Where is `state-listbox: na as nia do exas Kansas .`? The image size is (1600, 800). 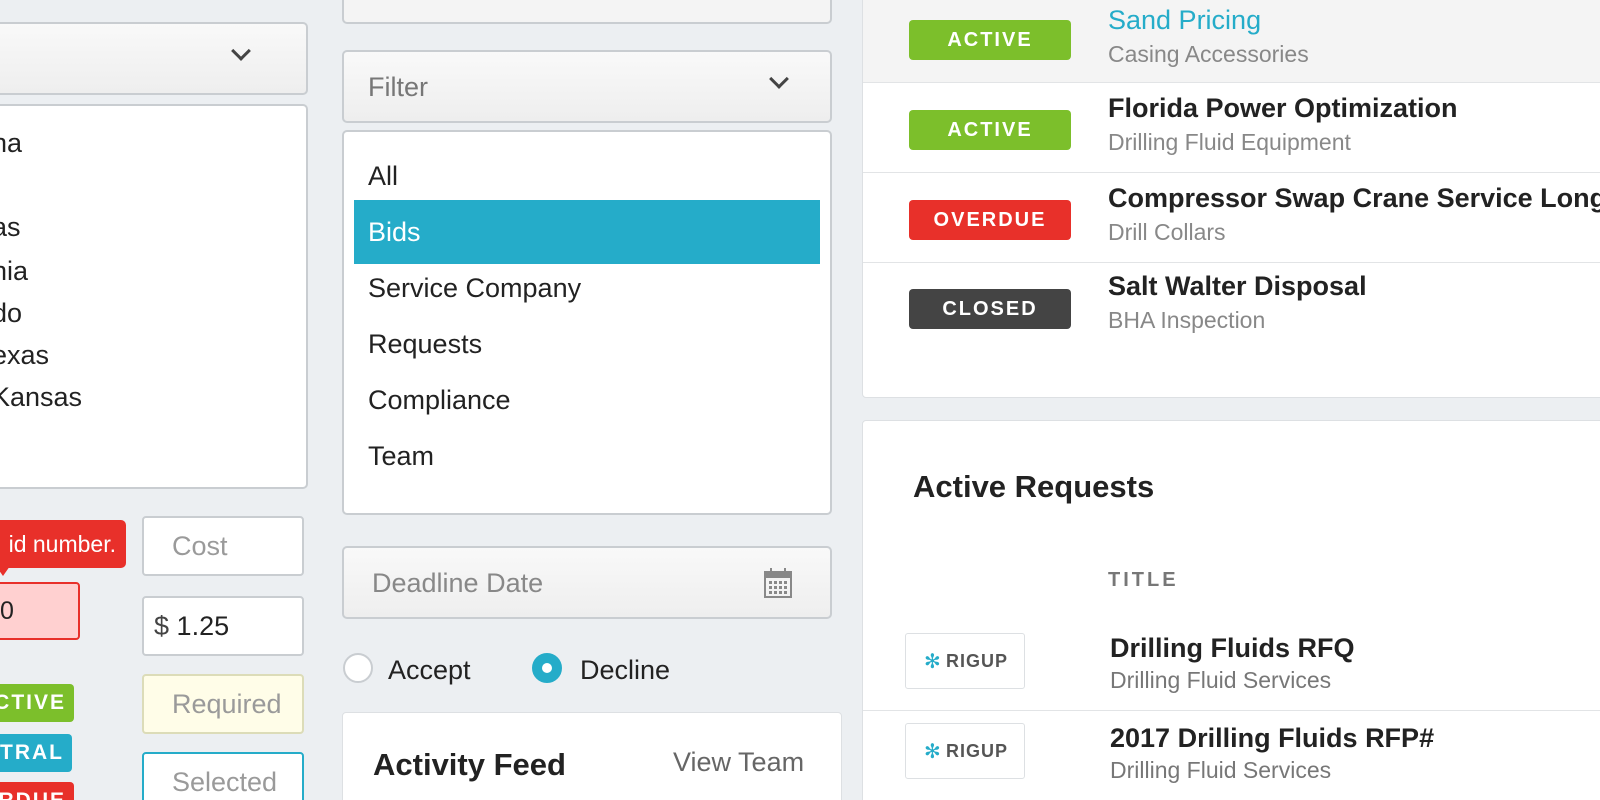 state-listbox: na as nia do exas Kansas . is located at coordinates (154, 296).